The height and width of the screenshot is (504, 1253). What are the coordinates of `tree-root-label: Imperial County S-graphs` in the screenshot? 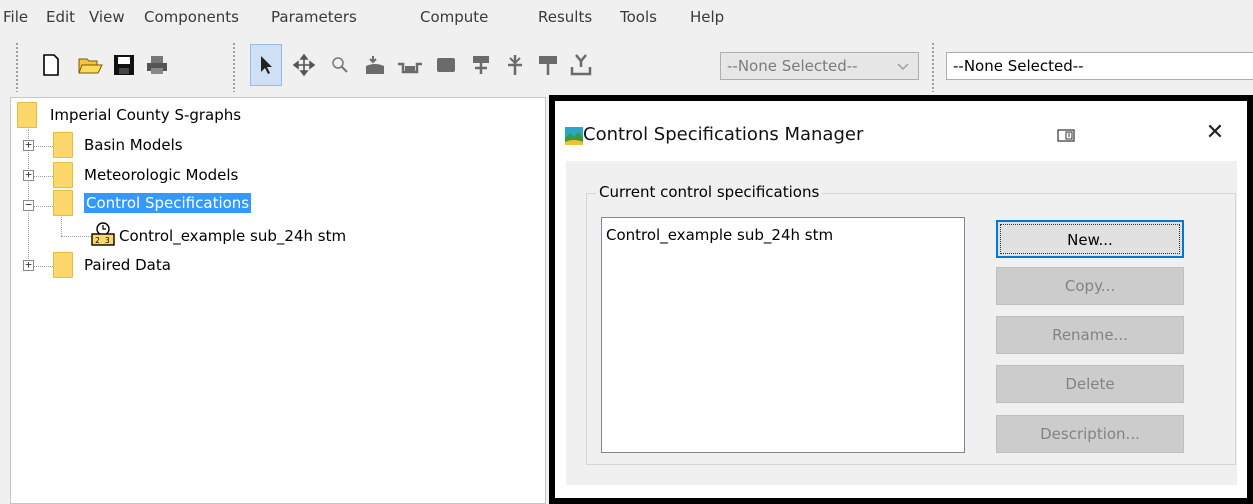 It's located at (146, 115).